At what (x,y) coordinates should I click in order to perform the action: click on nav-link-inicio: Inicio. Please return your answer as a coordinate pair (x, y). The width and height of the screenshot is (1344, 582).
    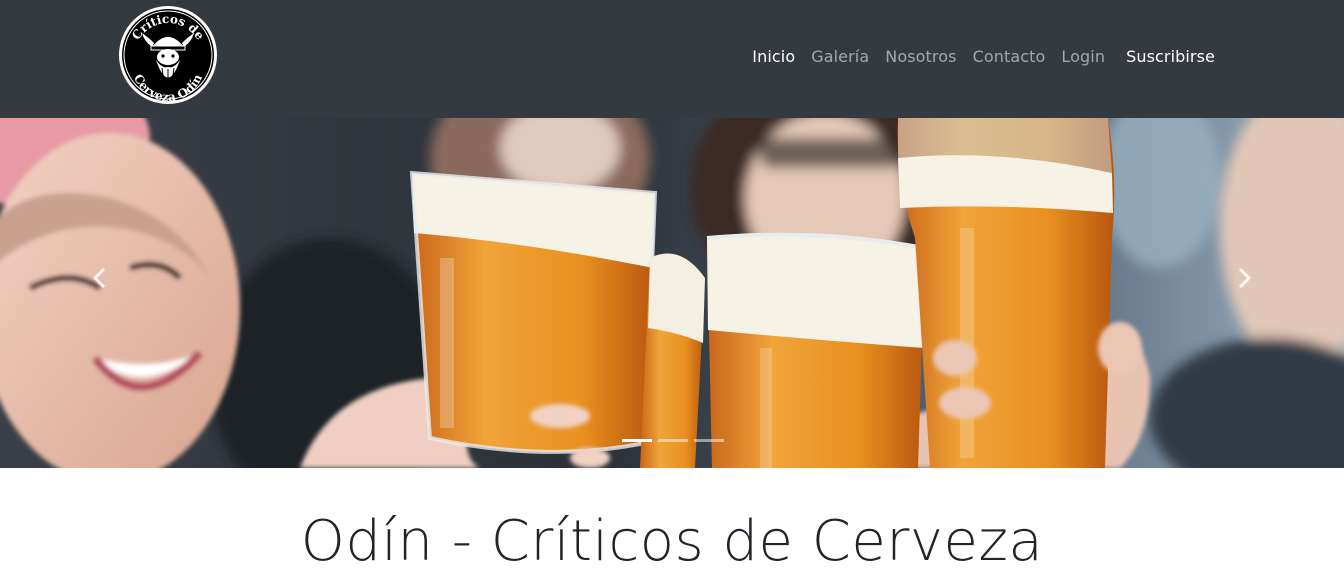
    Looking at the image, I should click on (773, 56).